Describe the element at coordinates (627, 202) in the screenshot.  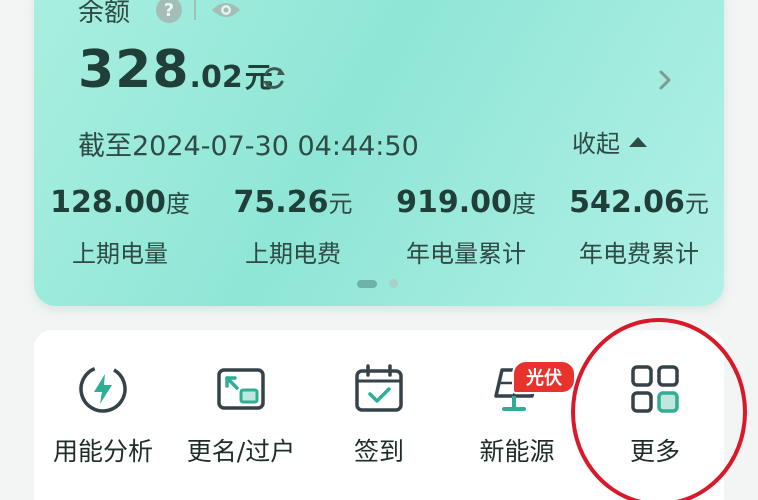
I see `stat-value: 542.06` at that location.